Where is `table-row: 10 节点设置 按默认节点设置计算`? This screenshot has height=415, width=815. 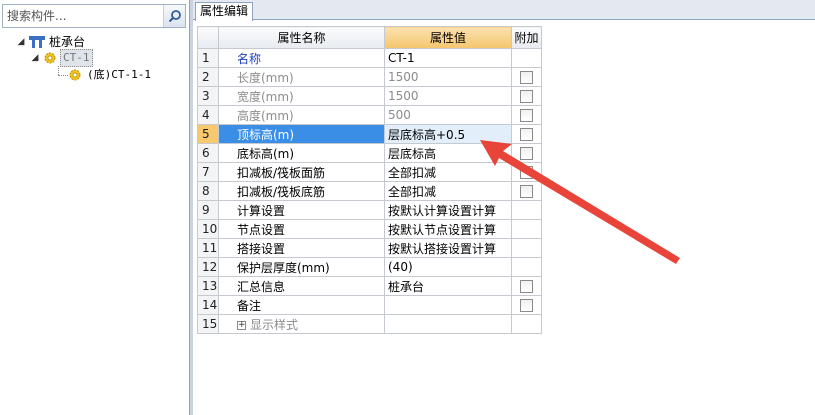
table-row: 10 节点设置 按默认节点设置计算 is located at coordinates (369, 229).